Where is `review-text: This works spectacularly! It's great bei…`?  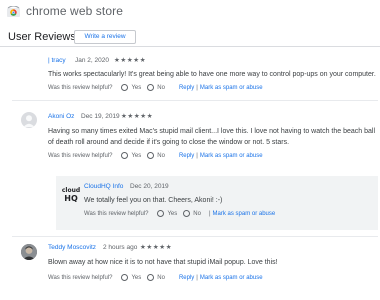
review-text: This works spectacularly! It's great bei… is located at coordinates (212, 74).